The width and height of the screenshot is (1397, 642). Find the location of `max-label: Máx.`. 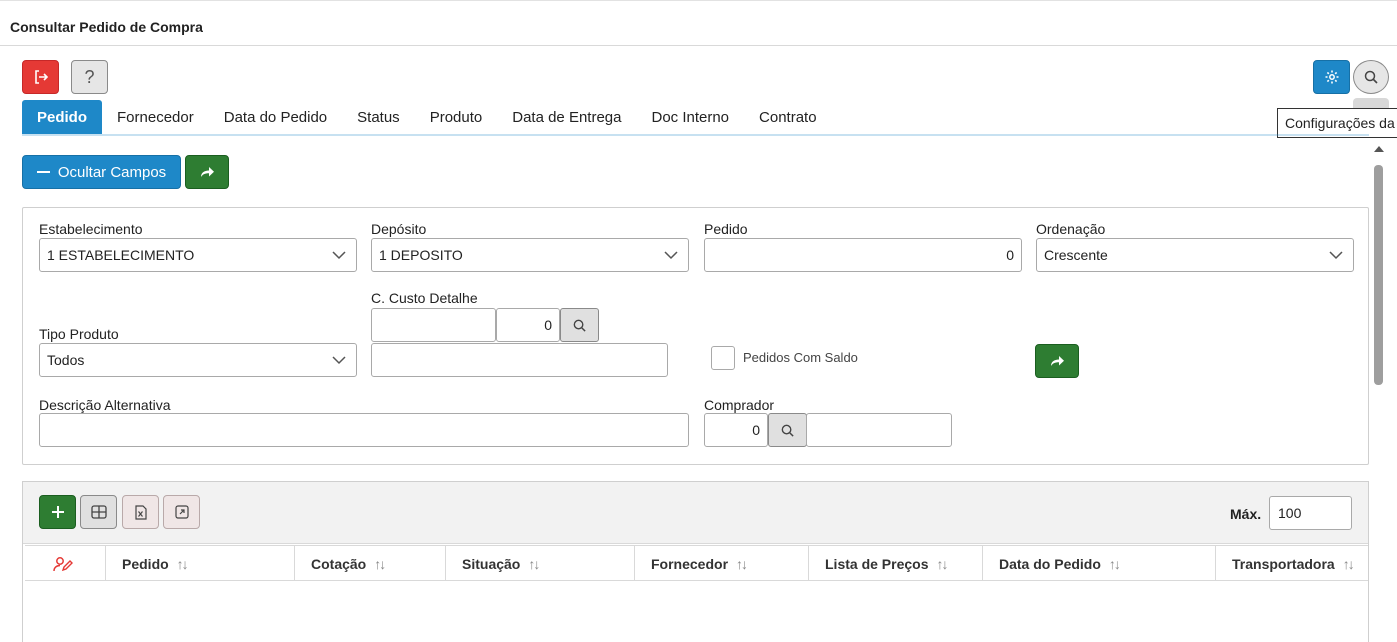

max-label: Máx. is located at coordinates (1246, 514).